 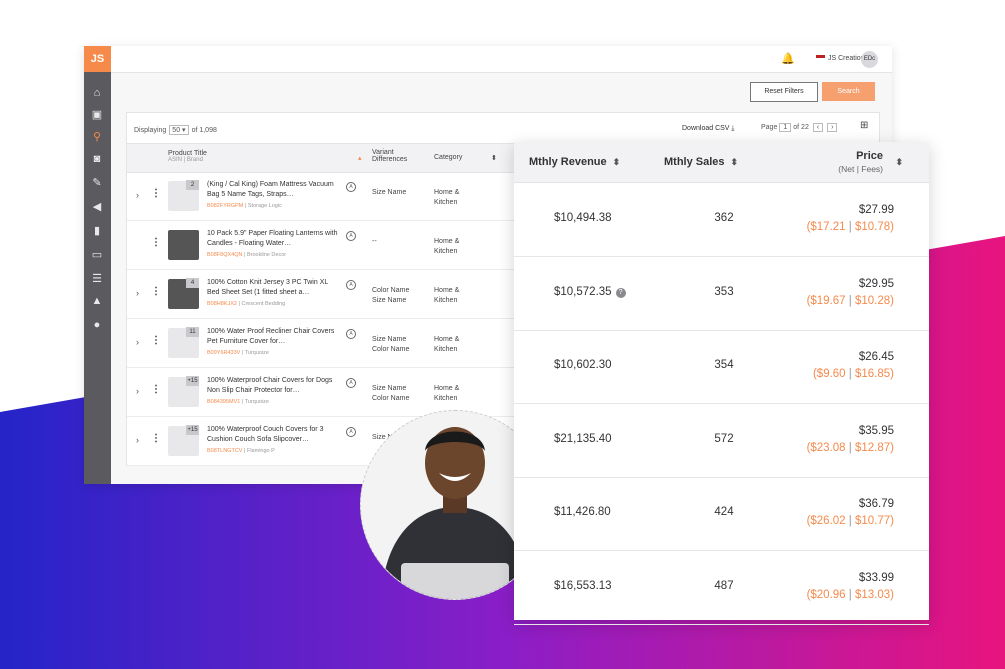 I want to click on page-input: 1, so click(x=785, y=127).